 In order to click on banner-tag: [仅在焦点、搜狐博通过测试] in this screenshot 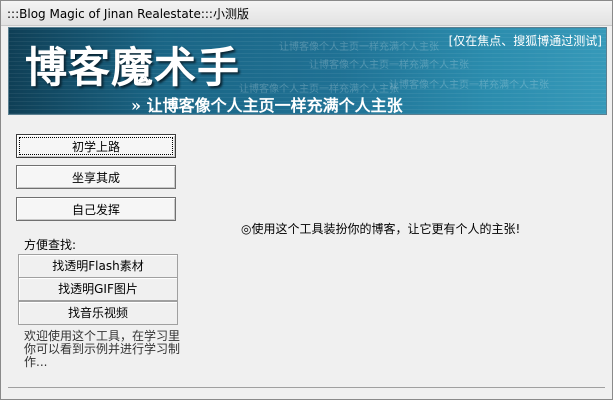, I will do `click(525, 41)`.